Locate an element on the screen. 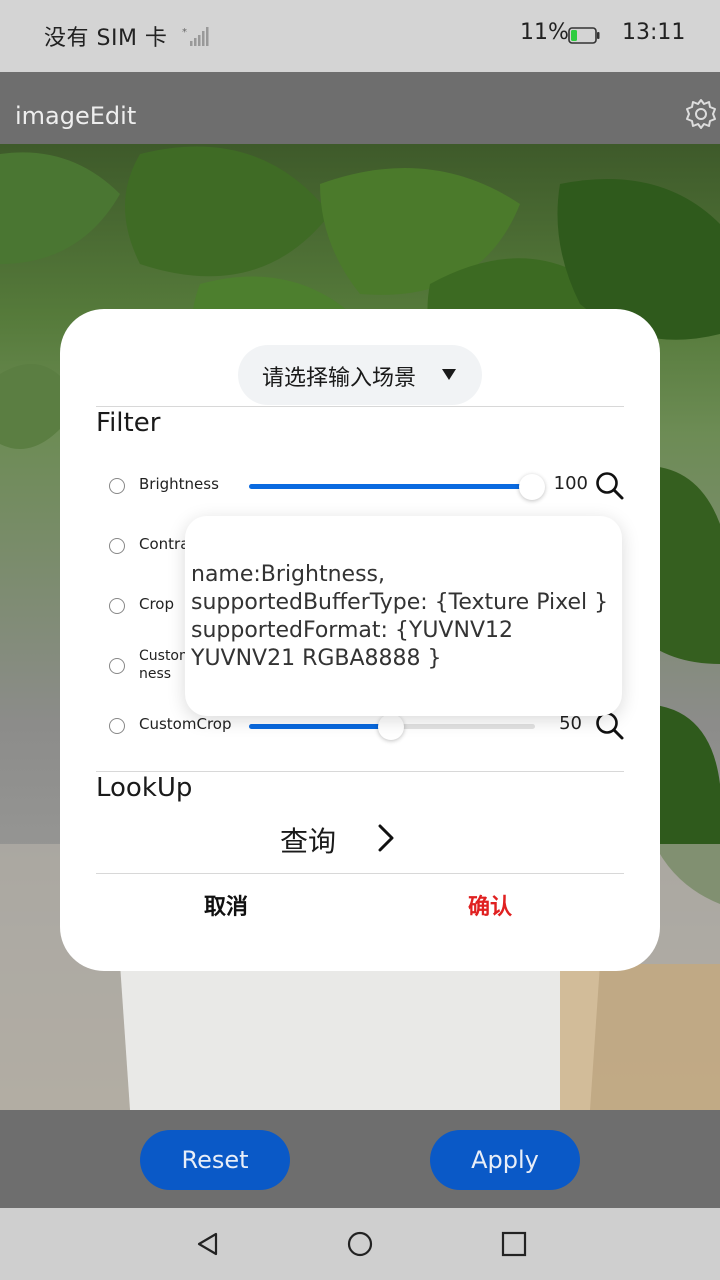  reset-button: Reset is located at coordinates (215, 1160).